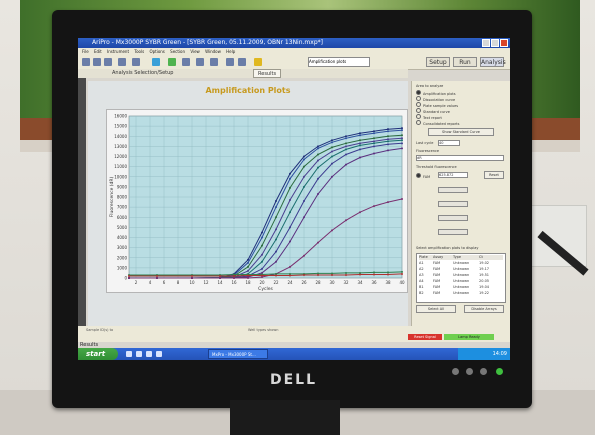 This screenshot has width=595, height=435. I want to click on list-item: A3 FAM Unknown 19.51, so click(461, 275).